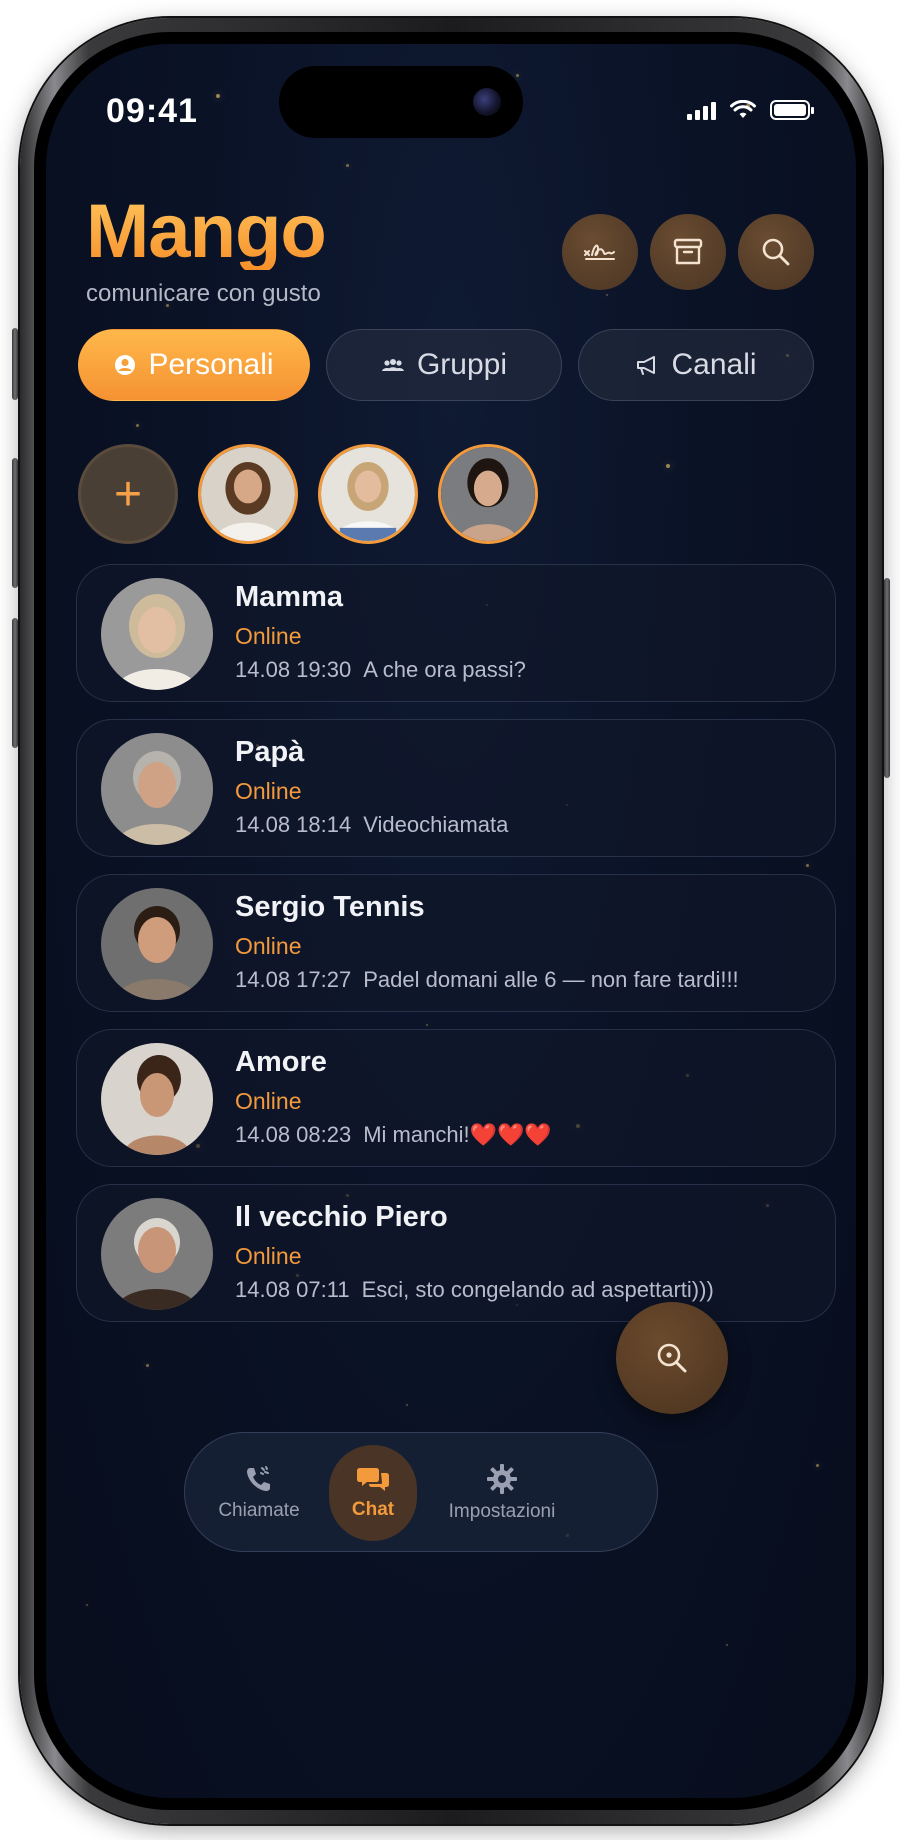 This screenshot has width=900, height=1840. Describe the element at coordinates (259, 1510) in the screenshot. I see `nav-label: Chiamate` at that location.